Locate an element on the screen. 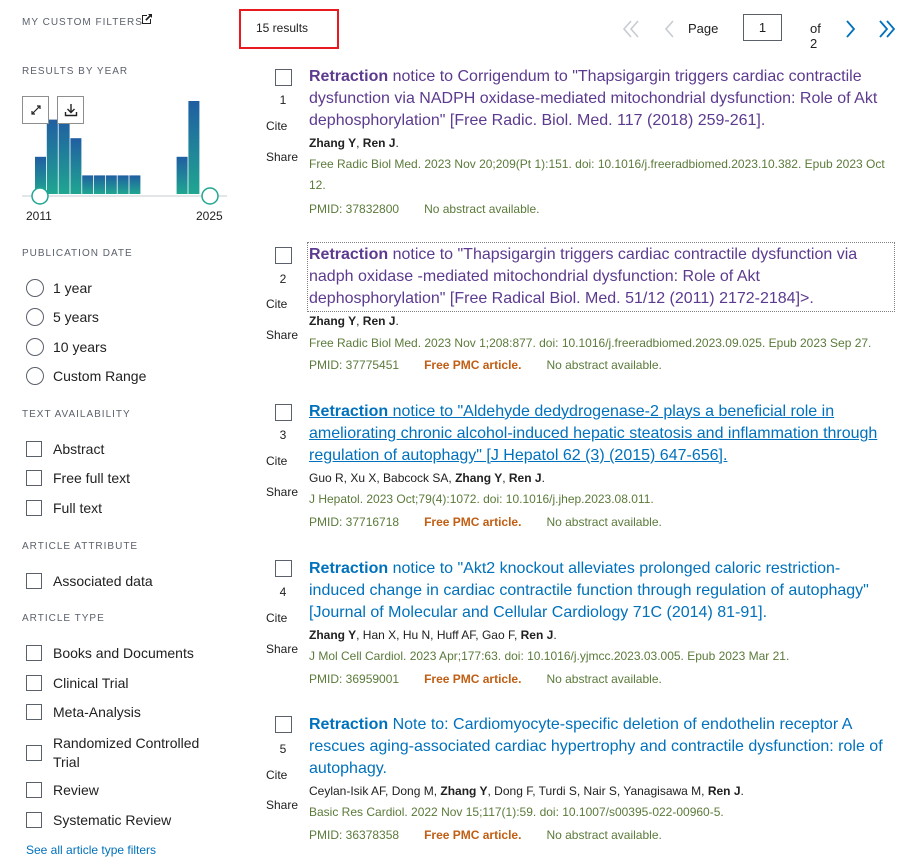 The height and width of the screenshot is (865, 918). pubdate-option-label: 10 years is located at coordinates (80, 347).